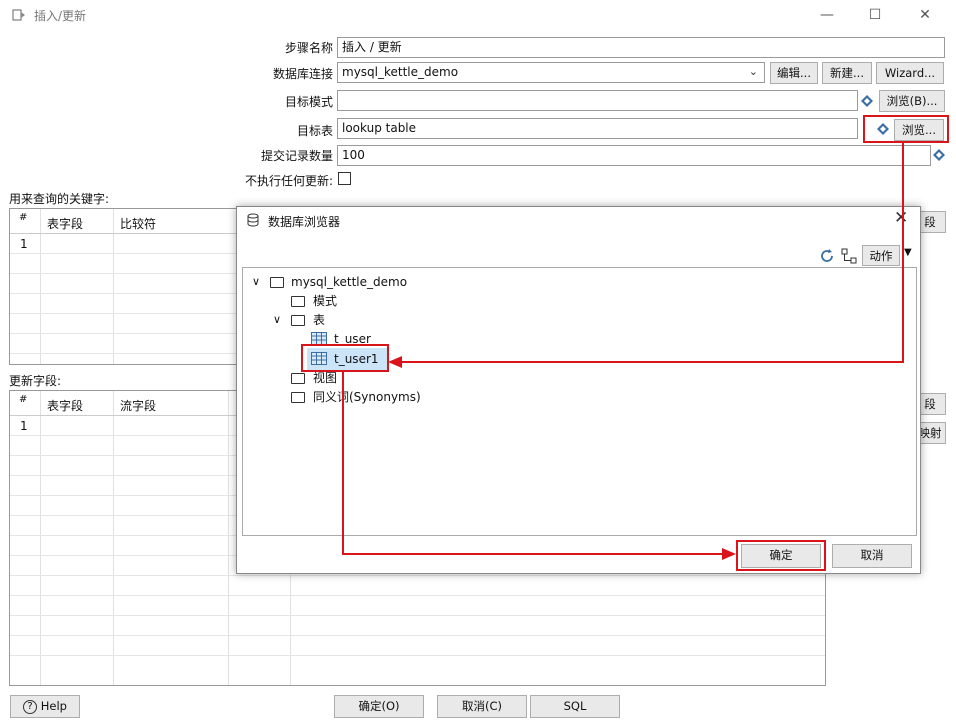 The height and width of the screenshot is (724, 956). I want to click on highlight-table-box, so click(345, 358).